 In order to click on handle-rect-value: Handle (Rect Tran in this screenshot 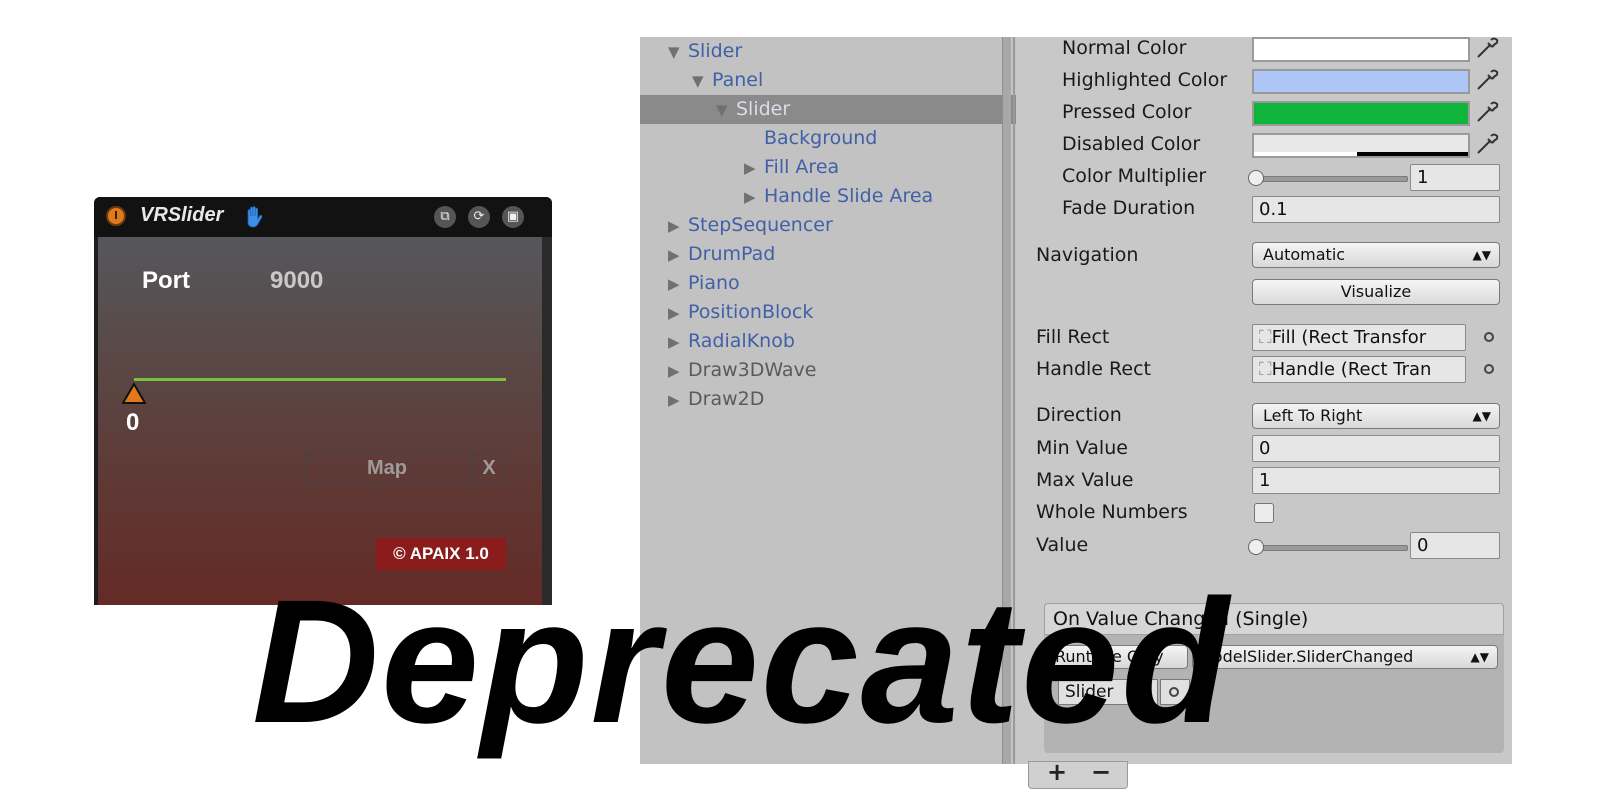, I will do `click(1351, 369)`.